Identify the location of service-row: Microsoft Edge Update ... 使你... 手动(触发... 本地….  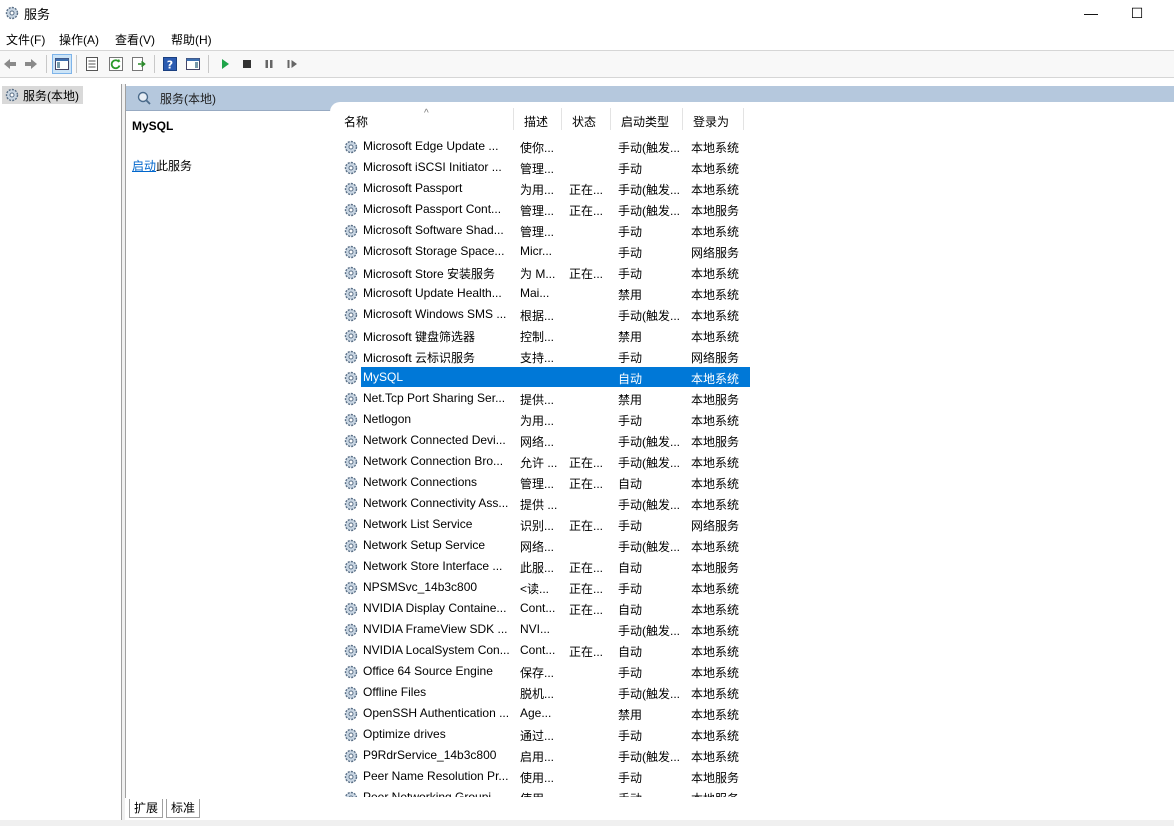
(545, 146).